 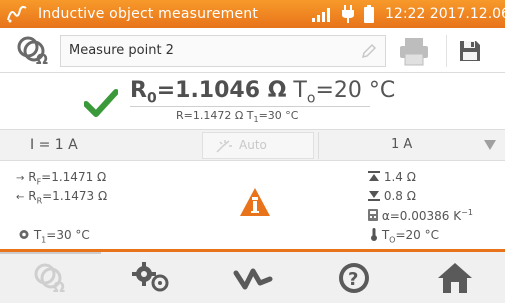 I want to click on r0-value: =1.1046 Ω, so click(x=221, y=90).